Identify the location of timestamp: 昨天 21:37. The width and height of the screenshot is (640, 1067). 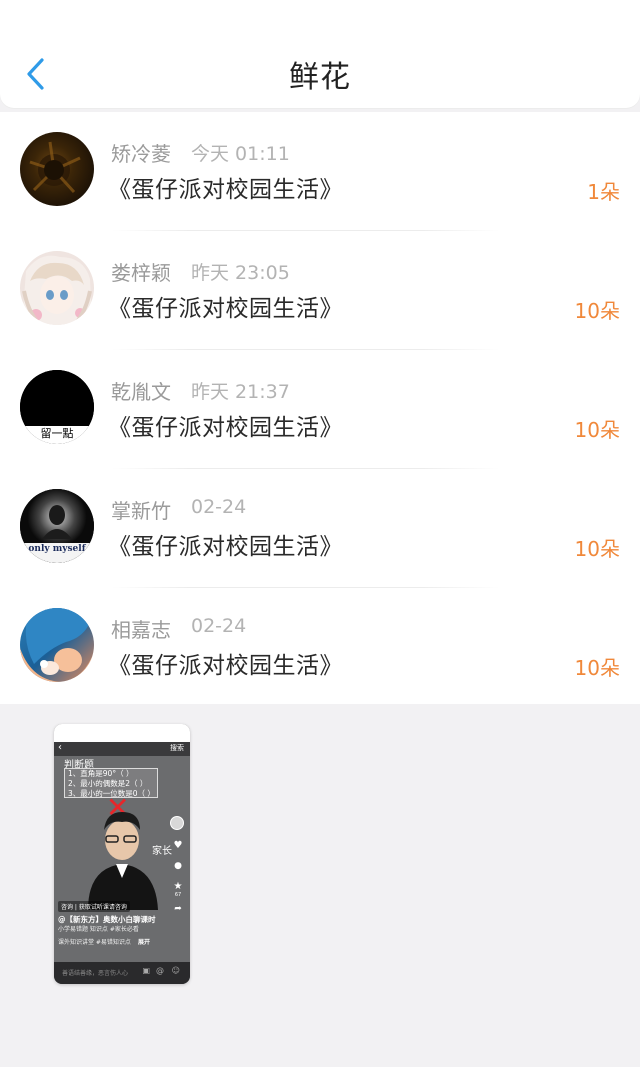
(240, 392).